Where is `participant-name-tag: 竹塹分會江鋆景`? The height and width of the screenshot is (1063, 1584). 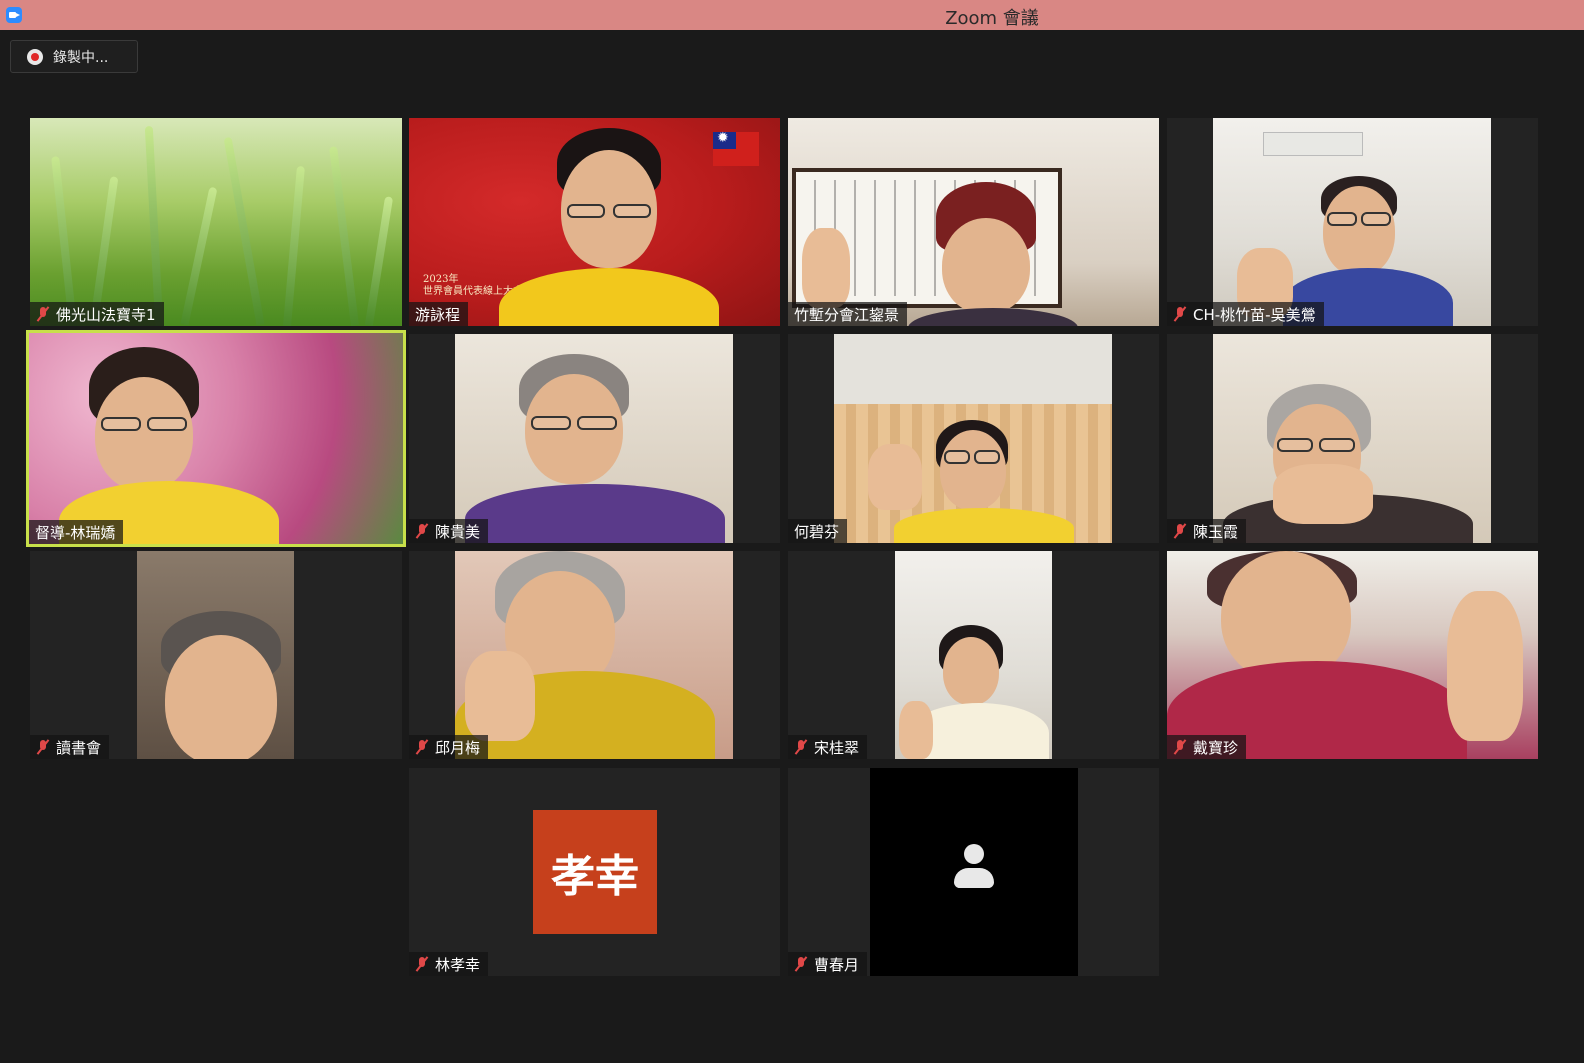 participant-name-tag: 竹塹分會江鋆景 is located at coordinates (848, 314).